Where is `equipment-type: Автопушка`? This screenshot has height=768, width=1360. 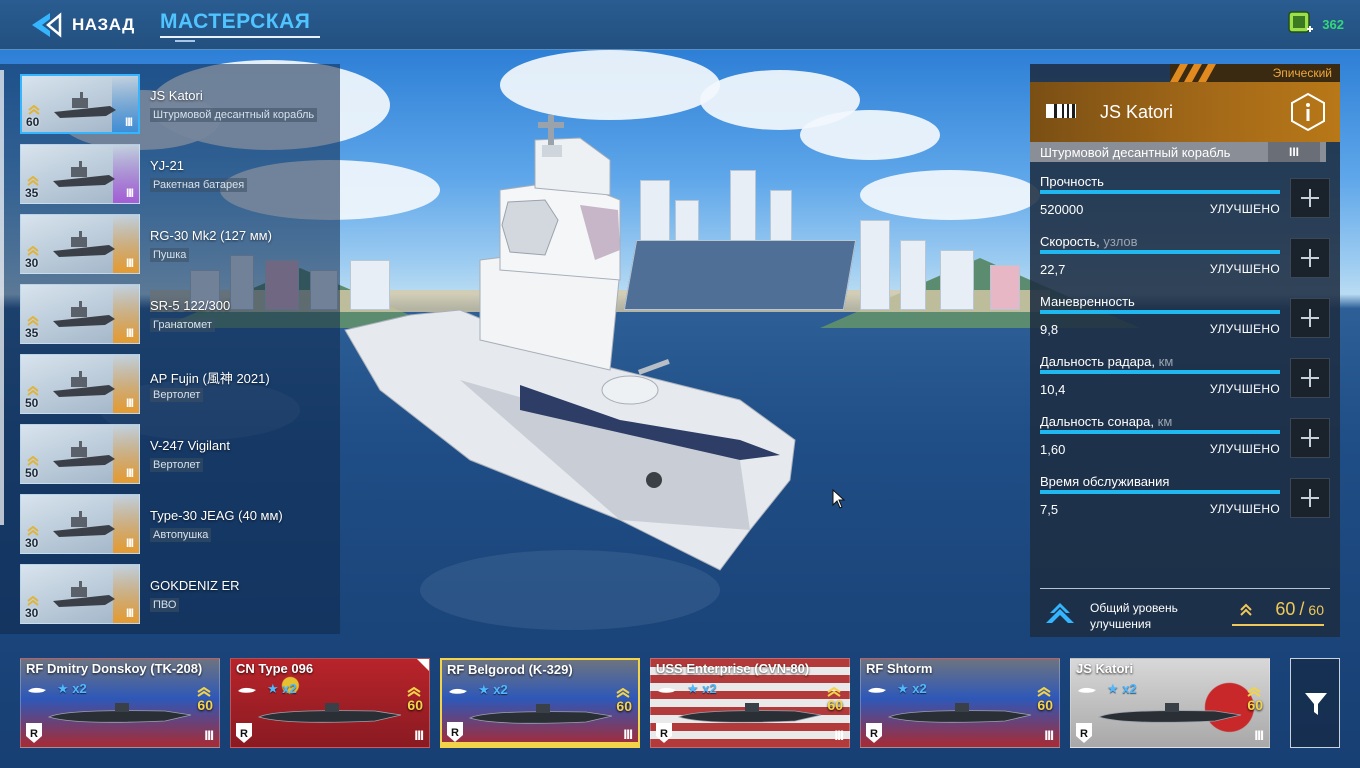 equipment-type: Автопушка is located at coordinates (181, 535).